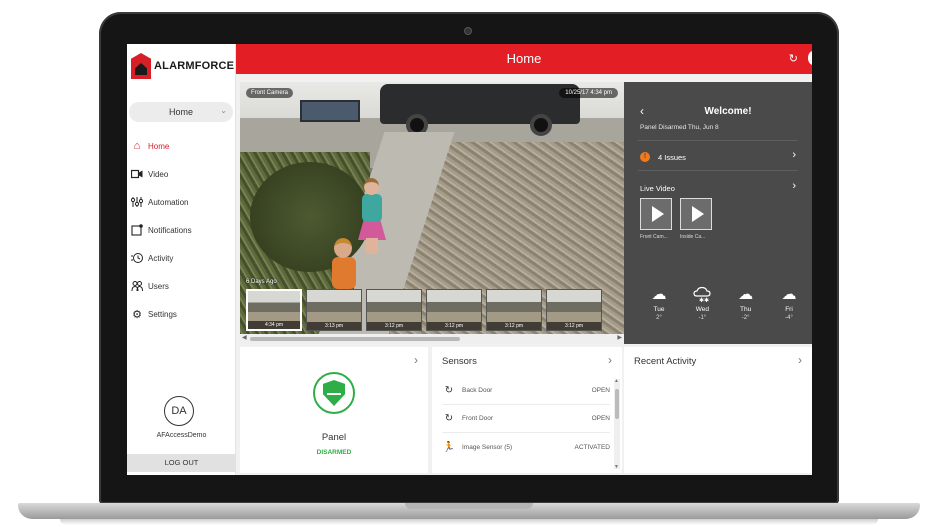  What do you see at coordinates (181, 314) in the screenshot?
I see `sidebar-item-settings: ⚙ Settings` at bounding box center [181, 314].